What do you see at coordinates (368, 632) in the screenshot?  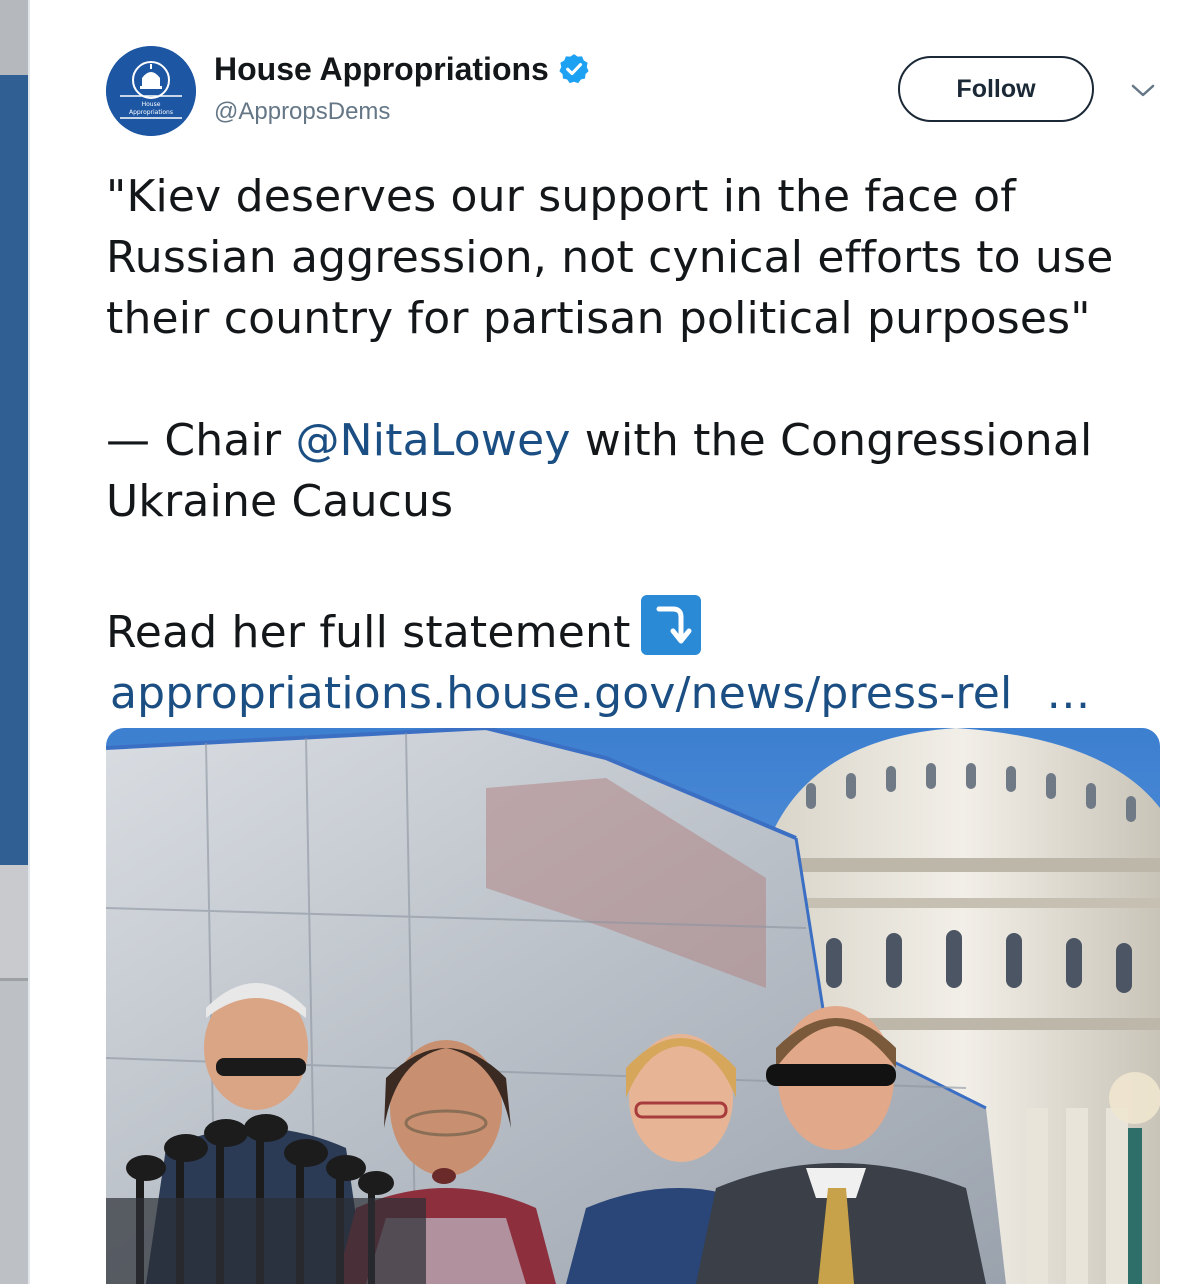 I see `read-more-text: Read her full statement` at bounding box center [368, 632].